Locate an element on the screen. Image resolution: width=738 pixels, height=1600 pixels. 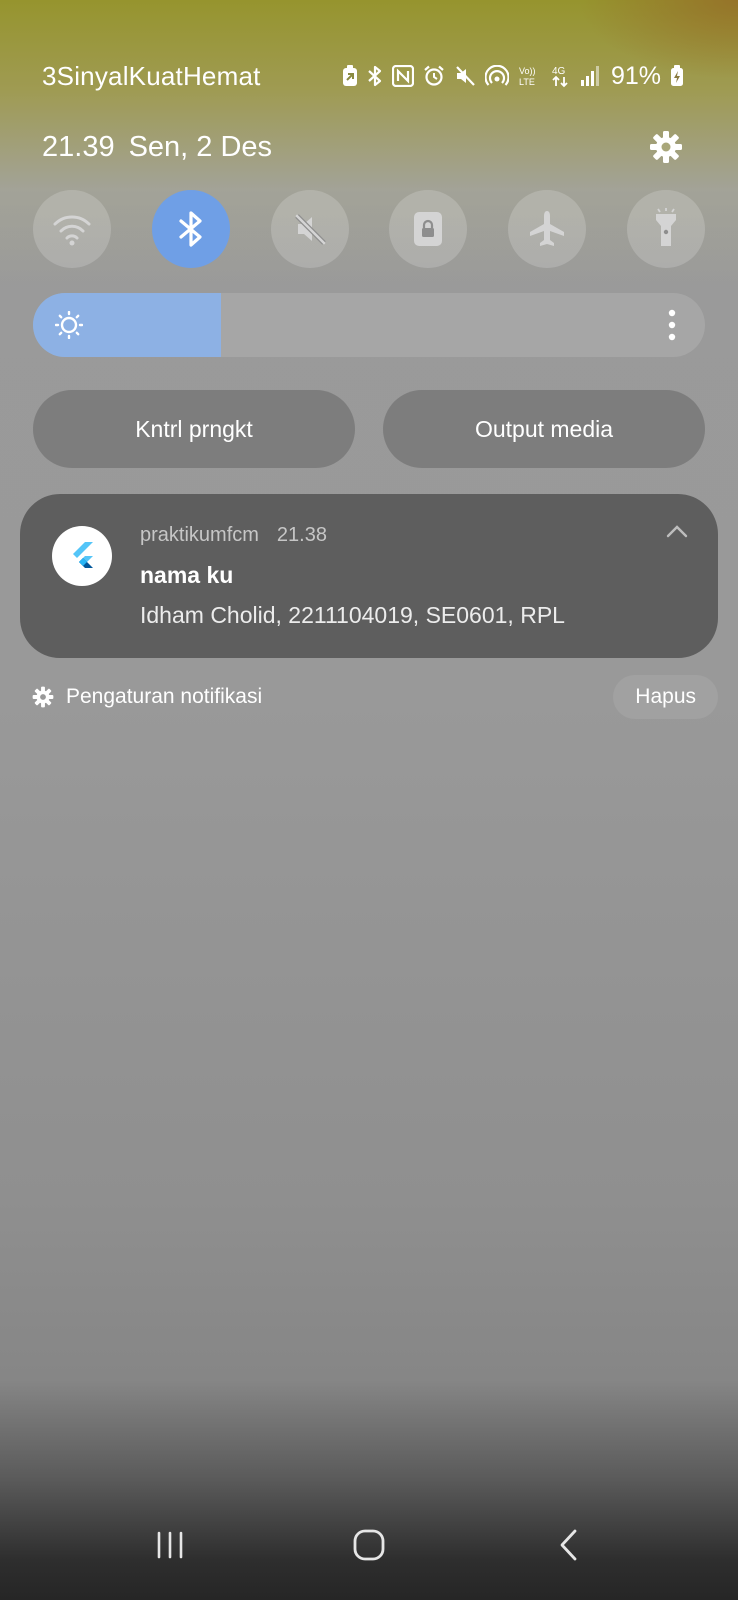
airplane-icon is located at coordinates (547, 228).